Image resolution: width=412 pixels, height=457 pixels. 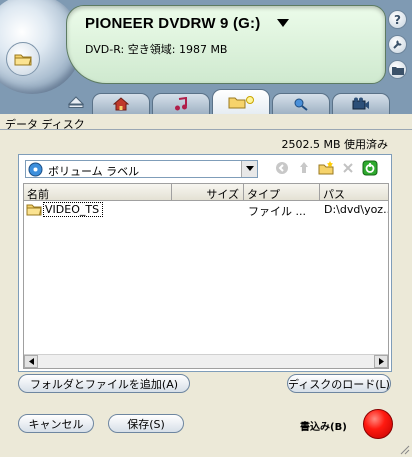 I want to click on video-icon, so click(x=360, y=103).